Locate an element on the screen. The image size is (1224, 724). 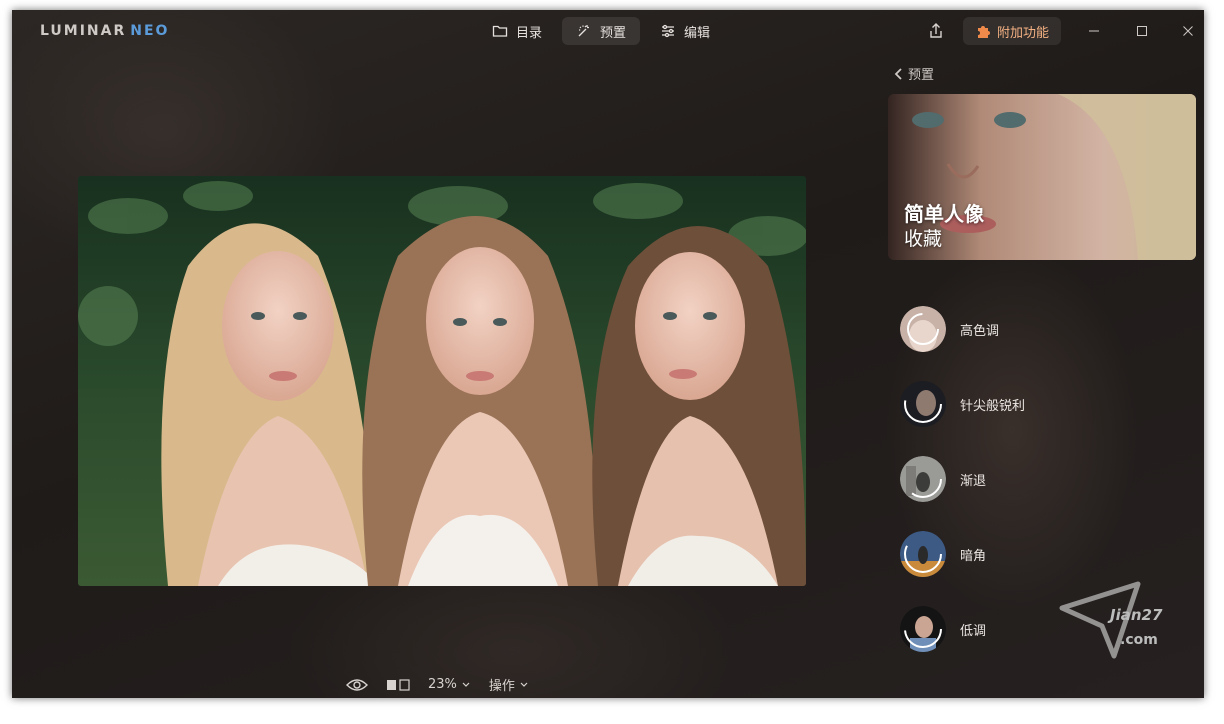
minimize-icon is located at coordinates (1094, 31).